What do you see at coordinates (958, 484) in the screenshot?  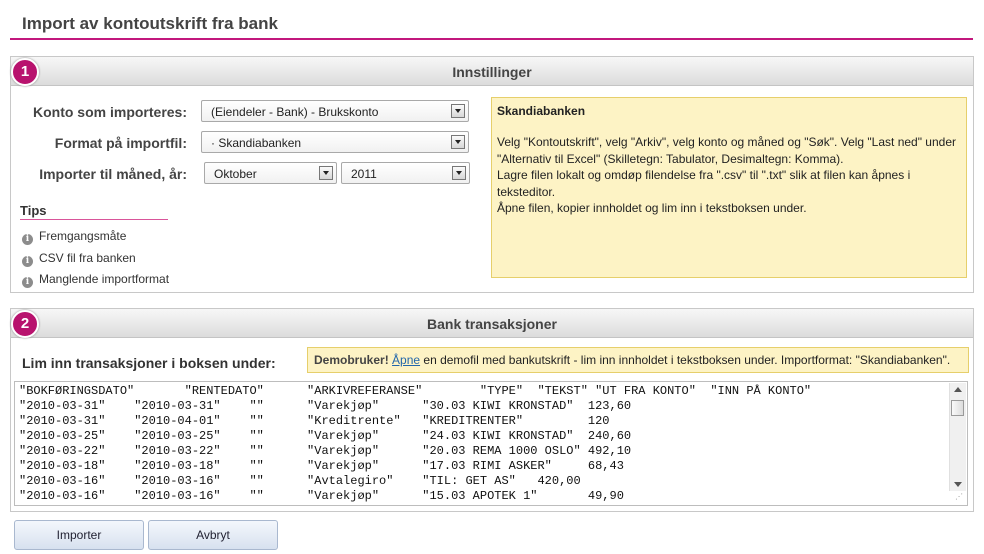 I see `scroll-down-icon` at bounding box center [958, 484].